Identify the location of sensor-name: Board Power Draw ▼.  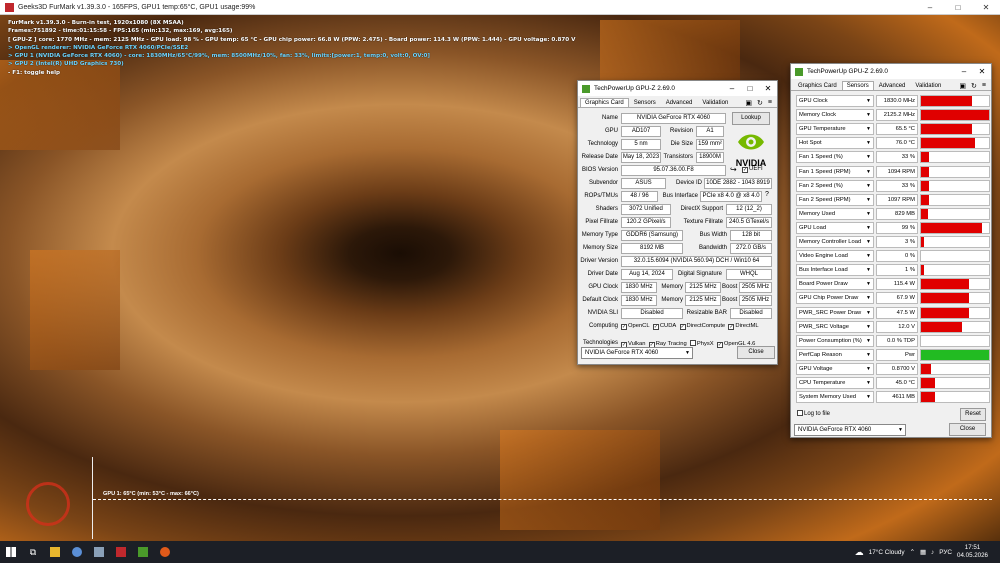
(835, 284).